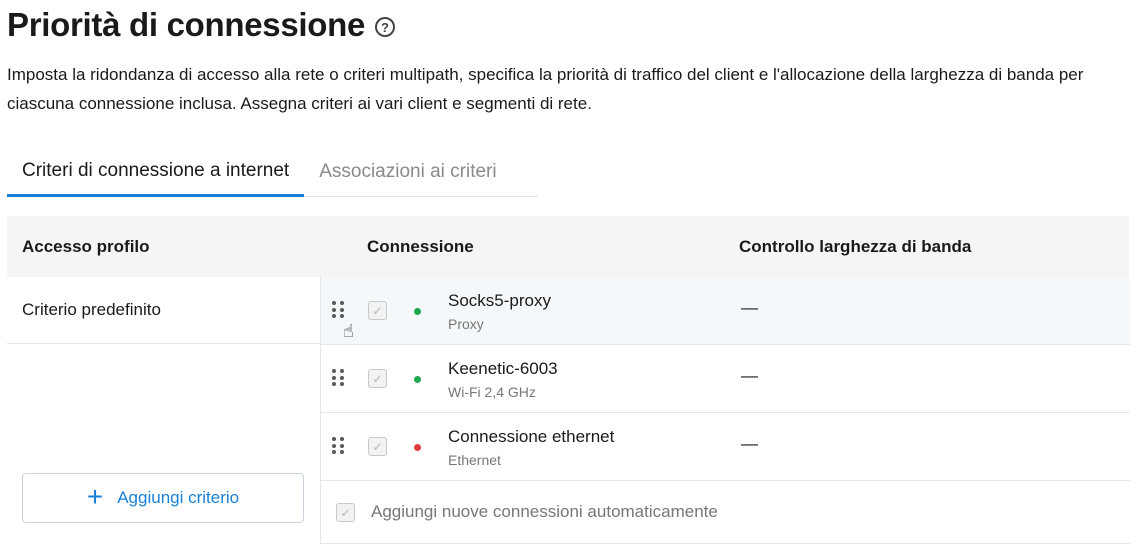 This screenshot has height=548, width=1139. Describe the element at coordinates (725, 447) in the screenshot. I see `connection-row: ✓ Connessione ethernet Ethernet —` at that location.